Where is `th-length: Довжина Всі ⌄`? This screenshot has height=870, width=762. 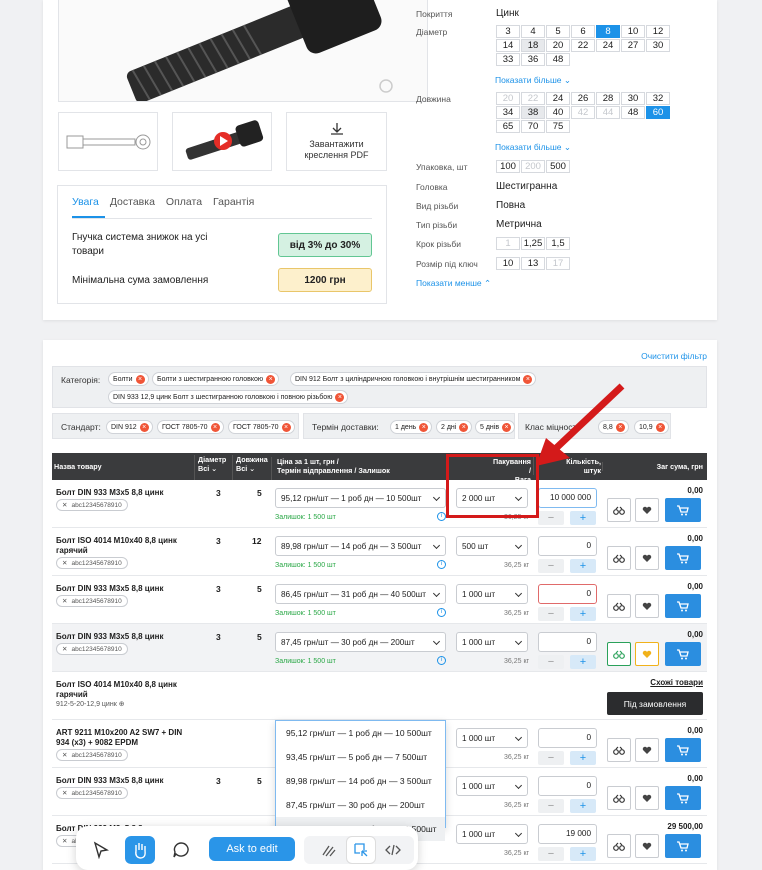
th-length: Довжина Всі ⌄ is located at coordinates (251, 467).